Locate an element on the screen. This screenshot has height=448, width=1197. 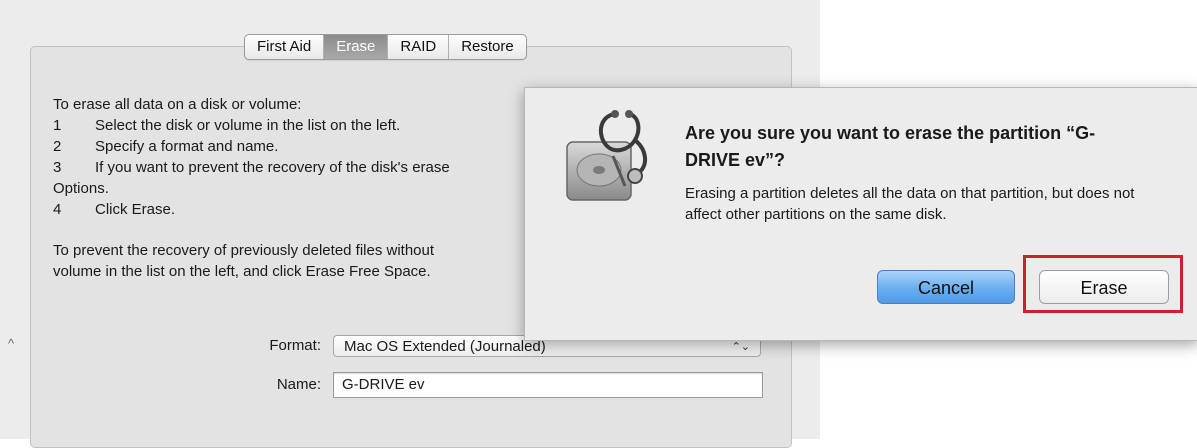
tab-bar: First Aid Erase RAID Restore is located at coordinates (385, 47).